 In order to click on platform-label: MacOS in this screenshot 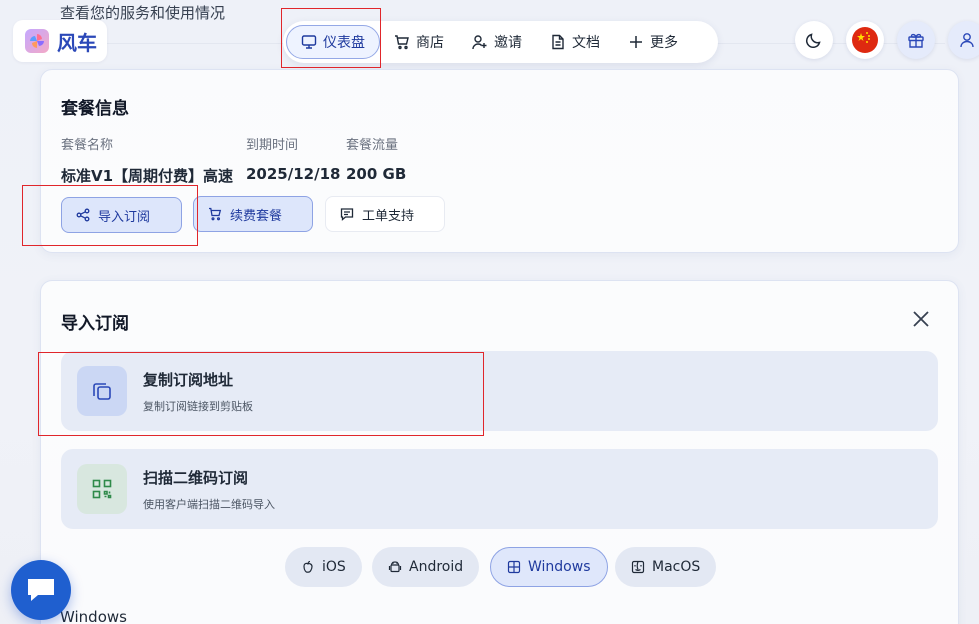, I will do `click(676, 567)`.